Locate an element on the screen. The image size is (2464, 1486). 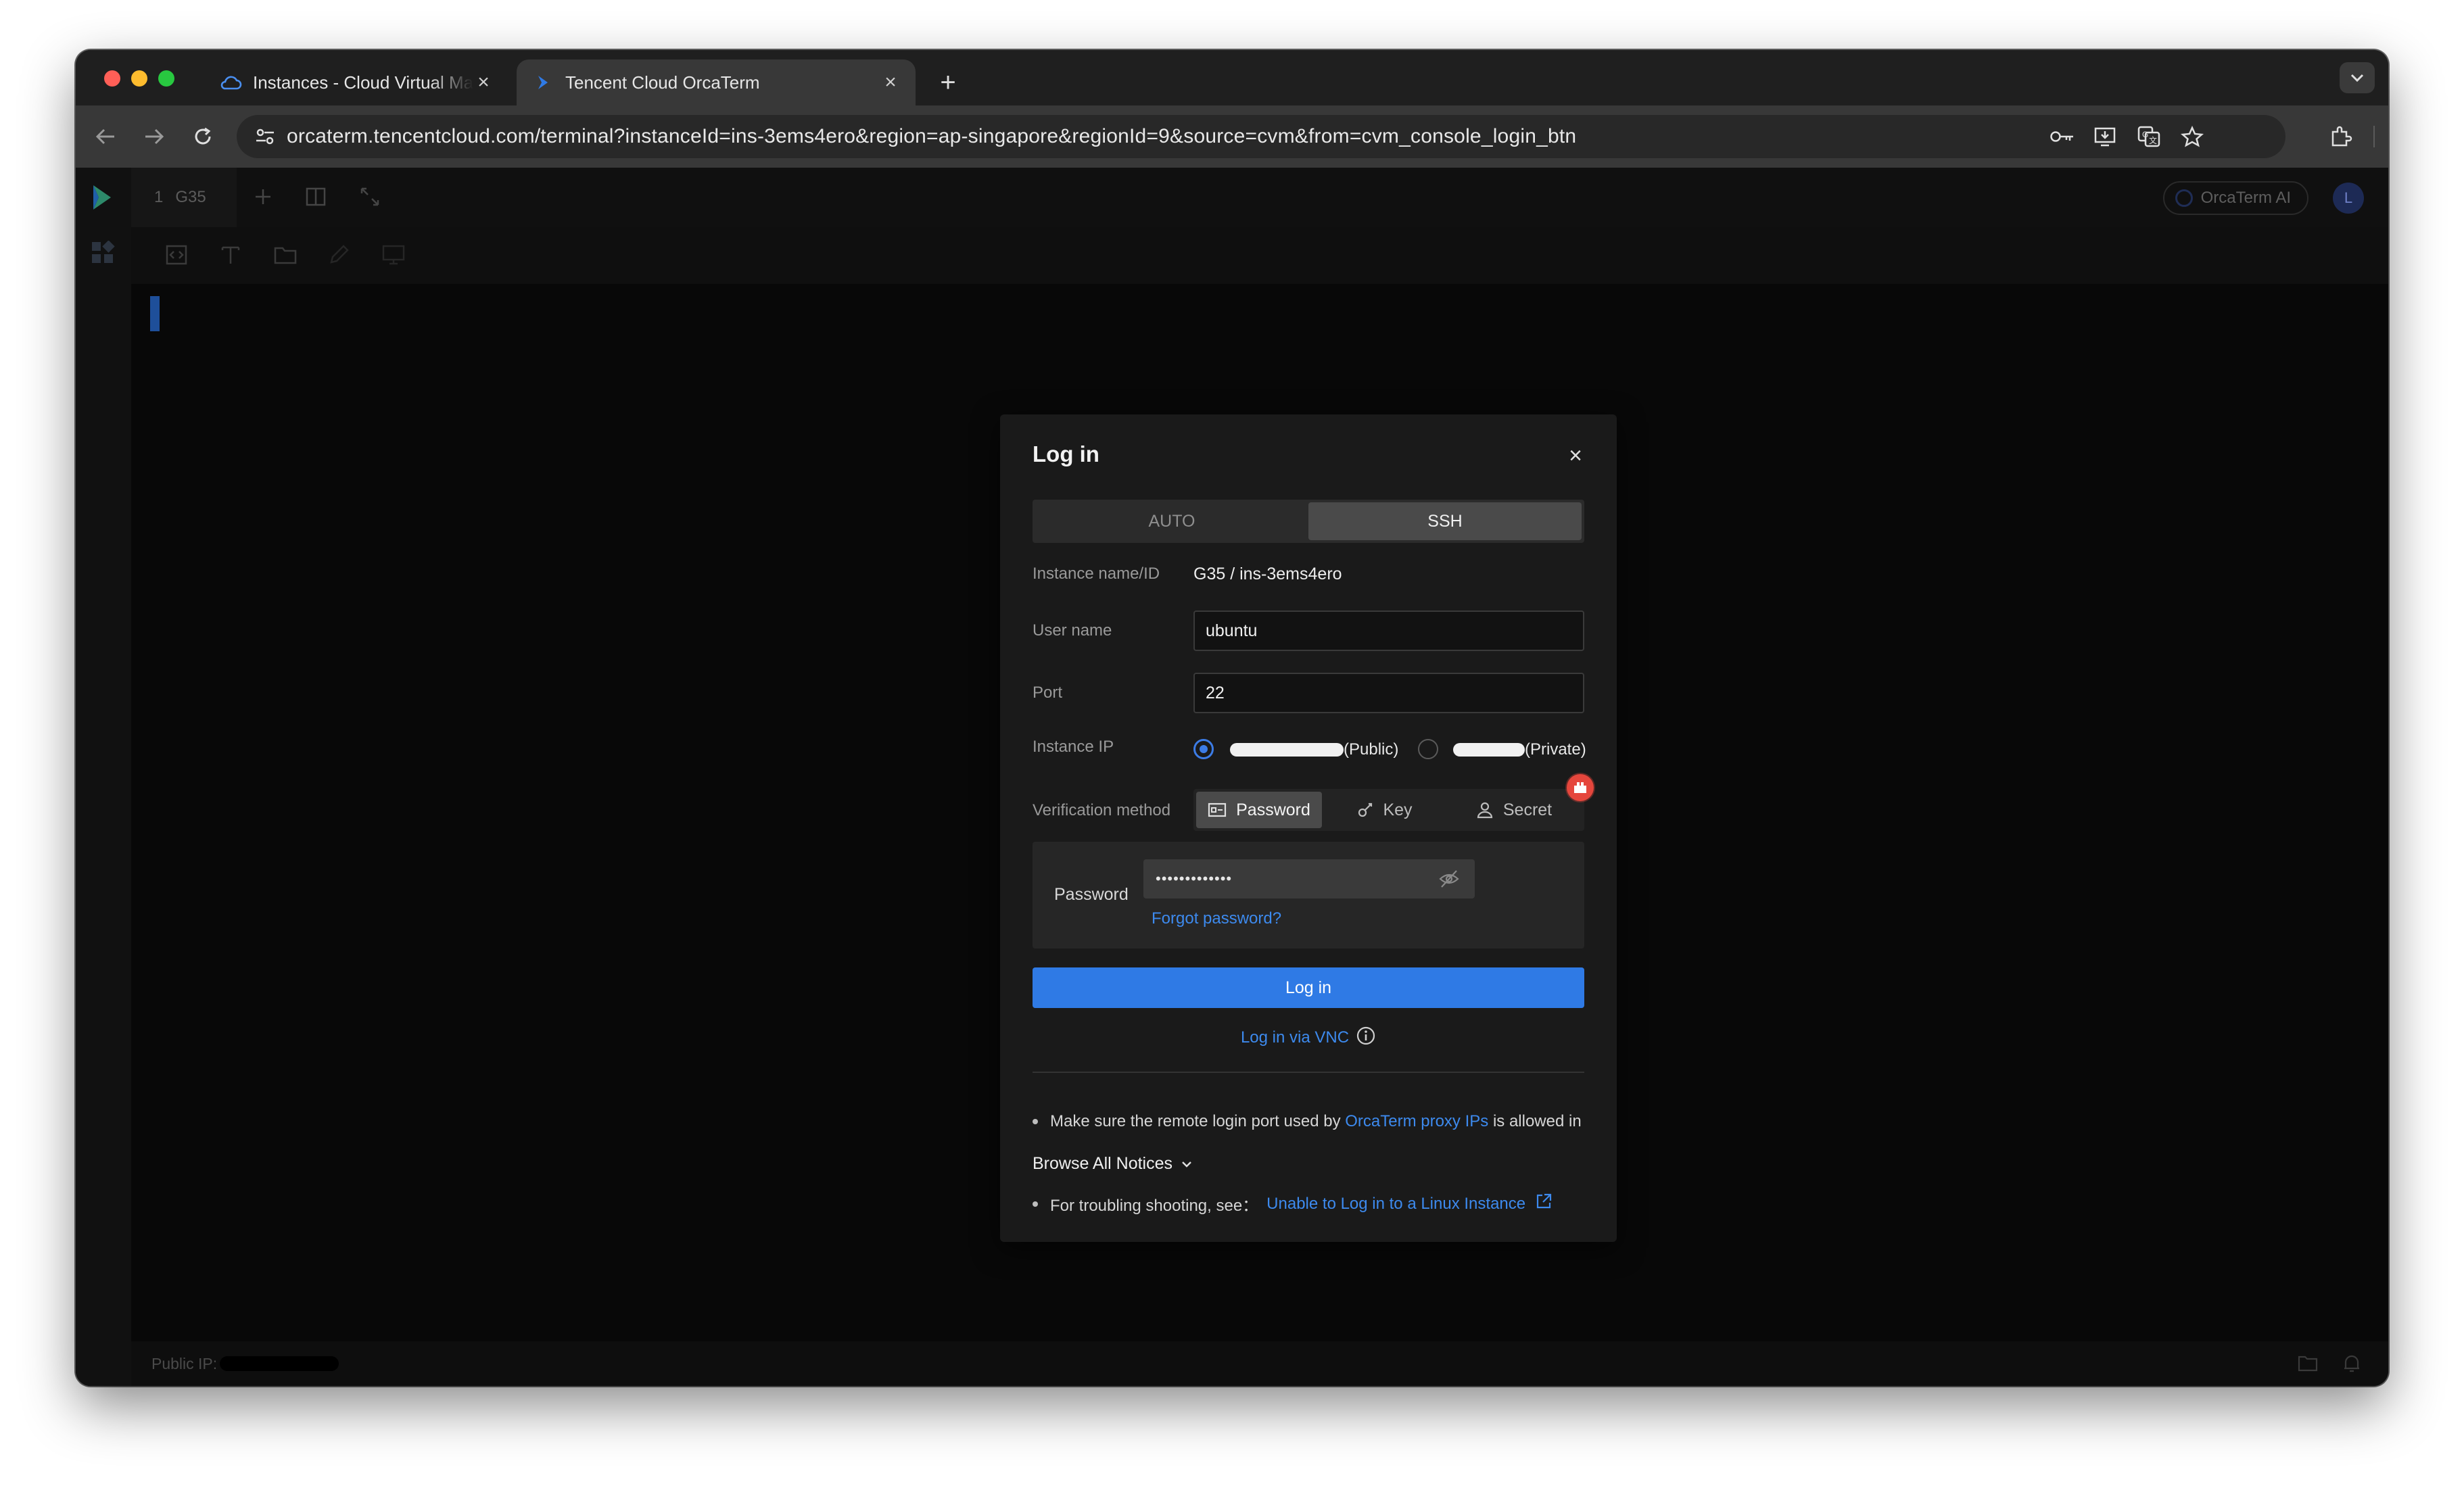
folder-sync-icon is located at coordinates (2308, 1364).